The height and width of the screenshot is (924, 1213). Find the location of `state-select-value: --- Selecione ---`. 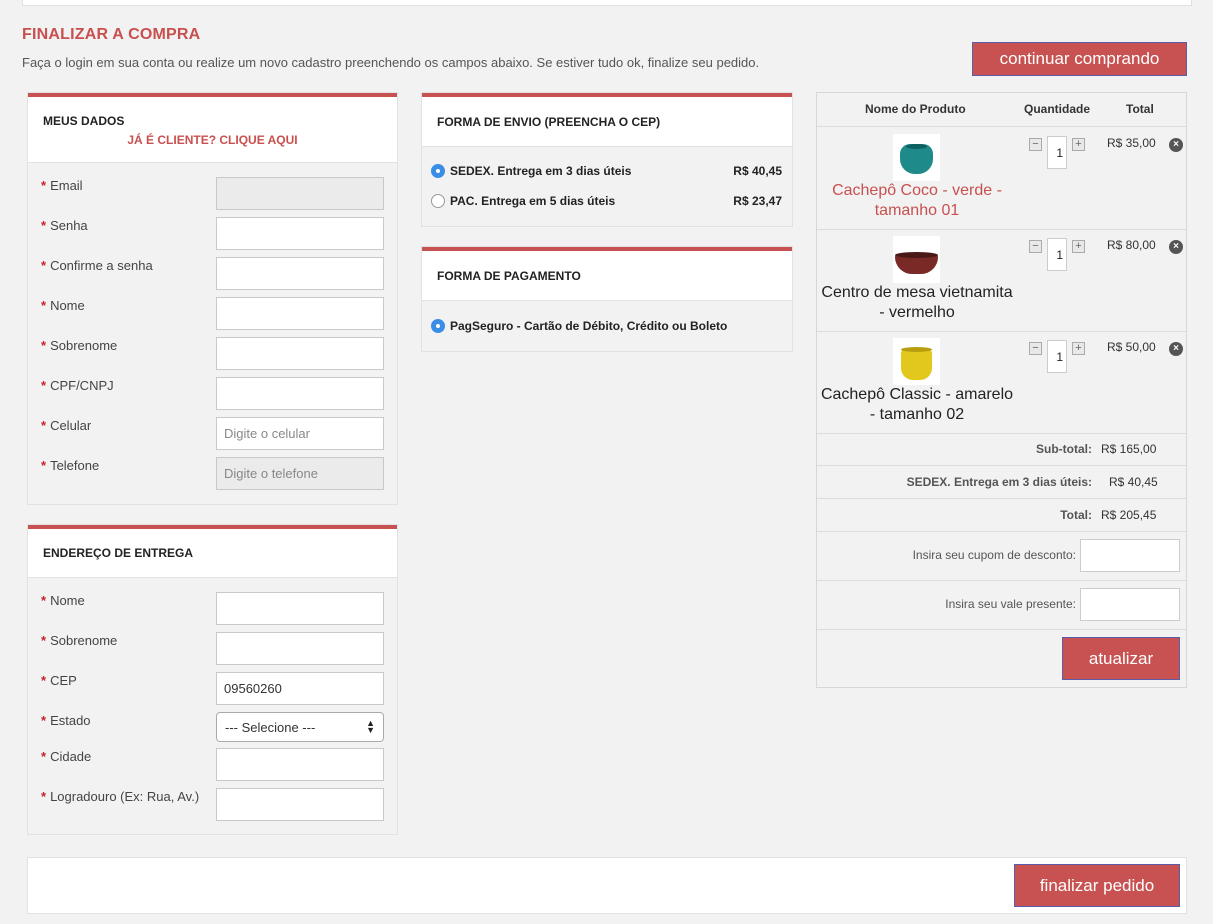

state-select-value: --- Selecione --- is located at coordinates (270, 727).